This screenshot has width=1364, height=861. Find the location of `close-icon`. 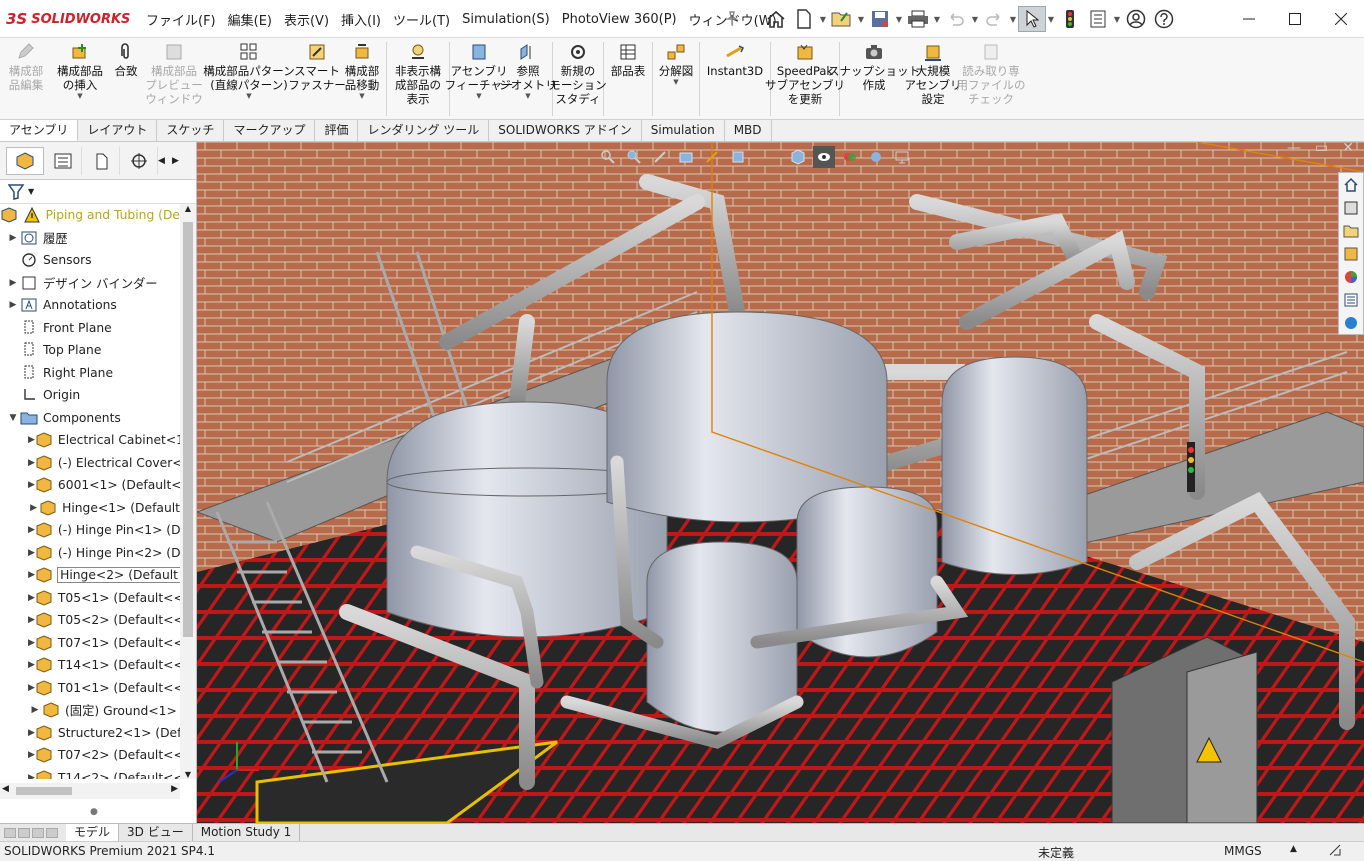

close-icon is located at coordinates (1341, 19).